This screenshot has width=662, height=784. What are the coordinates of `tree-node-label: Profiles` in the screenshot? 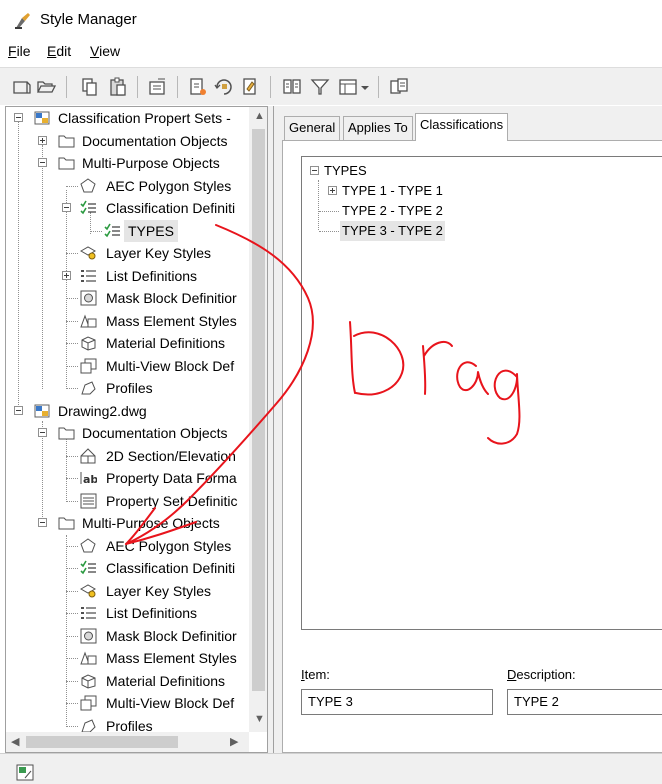 It's located at (129, 388).